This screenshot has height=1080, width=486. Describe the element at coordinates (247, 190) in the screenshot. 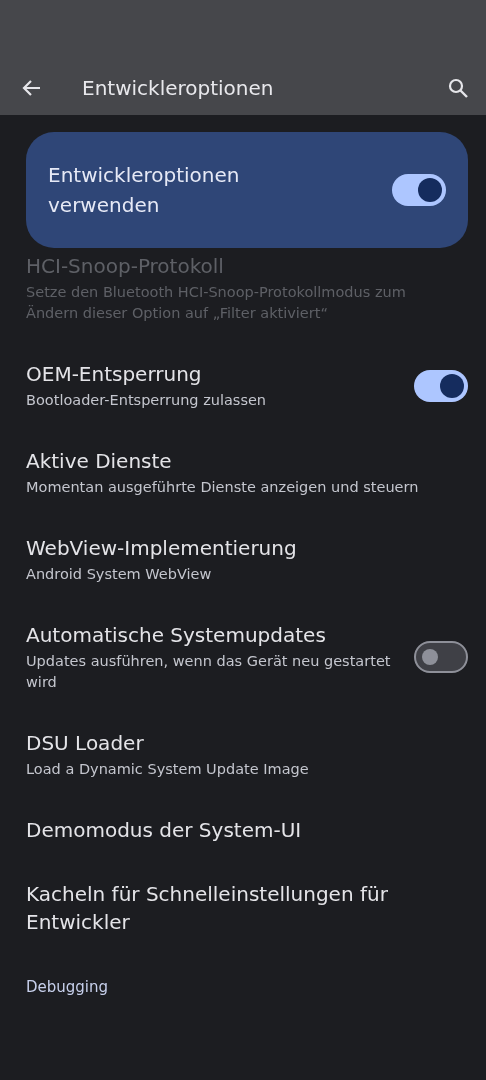

I see `main-toggle-card: Entwickleroptionen verwenden` at that location.